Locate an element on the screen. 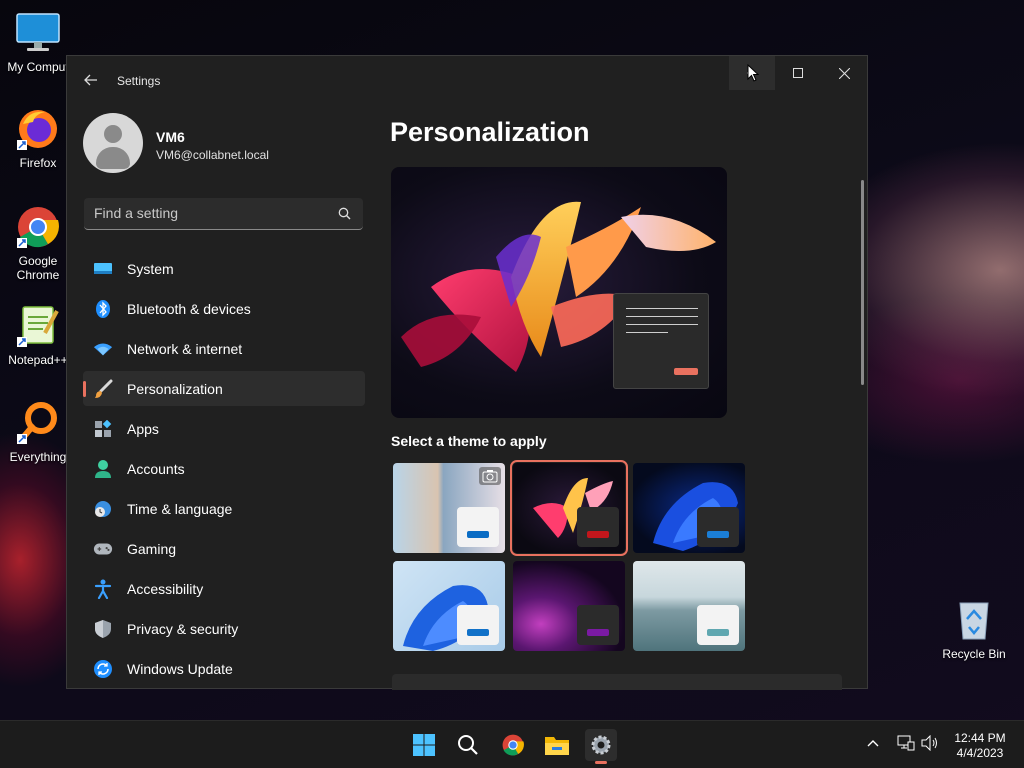 The image size is (1024, 768). taskbar-chrome-button is located at coordinates (513, 745).